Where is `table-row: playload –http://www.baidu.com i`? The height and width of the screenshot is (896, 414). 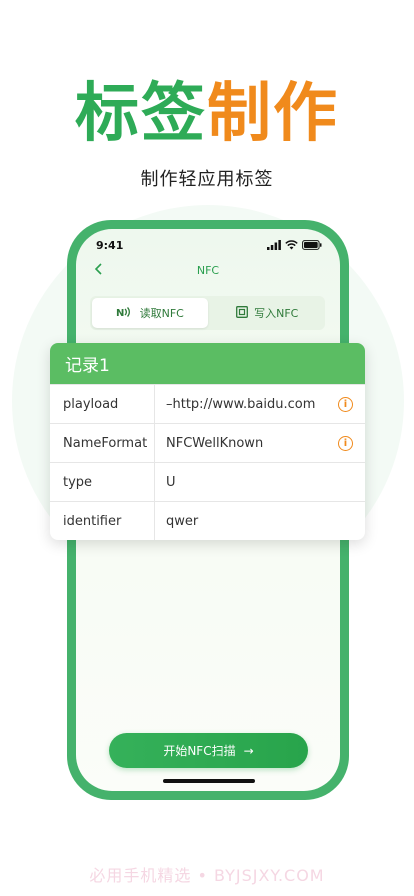
table-row: playload –http://www.baidu.com i is located at coordinates (207, 403).